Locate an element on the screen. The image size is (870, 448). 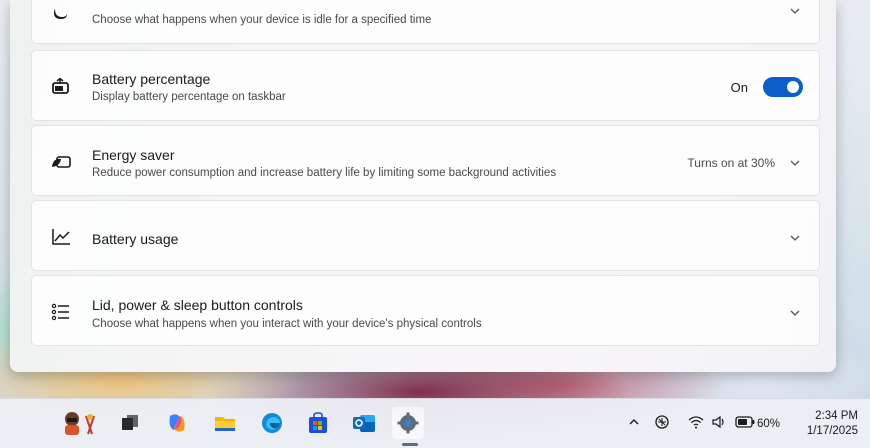
lid-controls-list-icon is located at coordinates (61, 312).